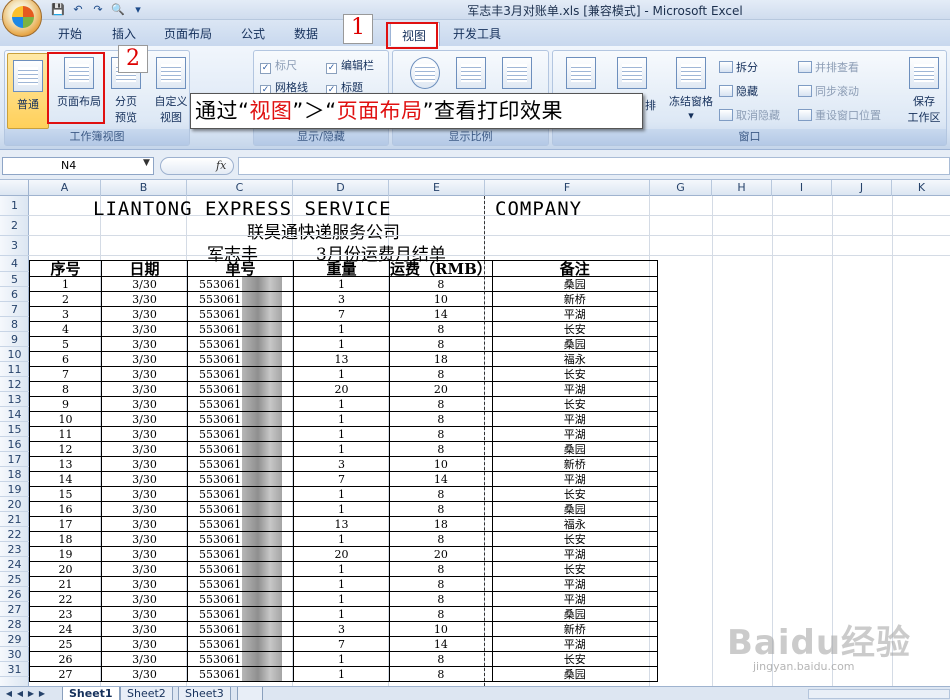 The image size is (950, 700). Describe the element at coordinates (341, 188) in the screenshot. I see `column-header-d: D` at that location.